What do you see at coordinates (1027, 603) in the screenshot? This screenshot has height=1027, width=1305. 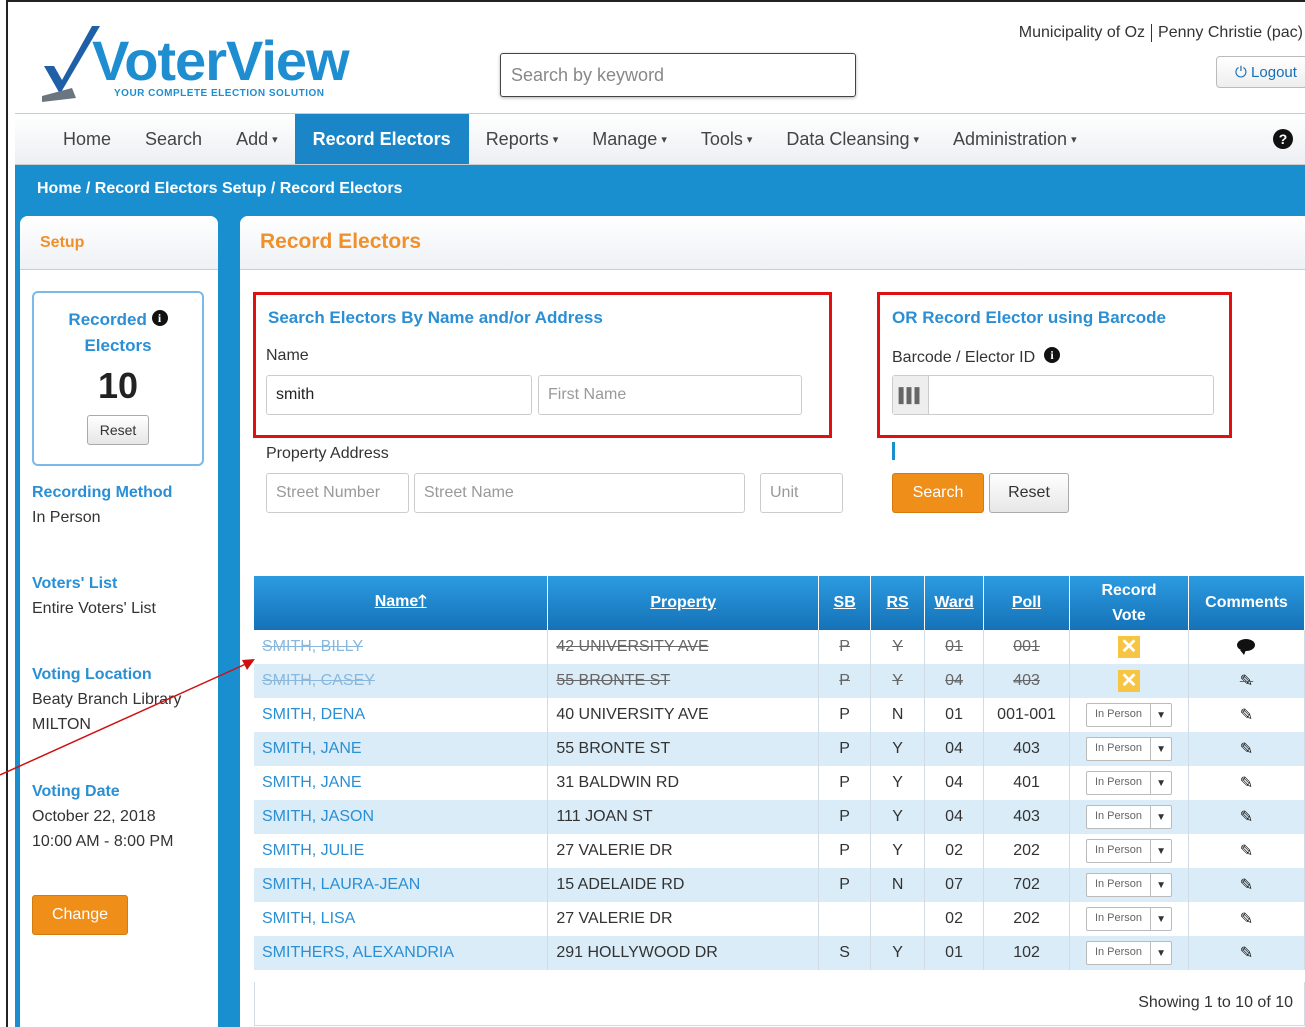 I see `col-poll-header: Poll` at bounding box center [1027, 603].